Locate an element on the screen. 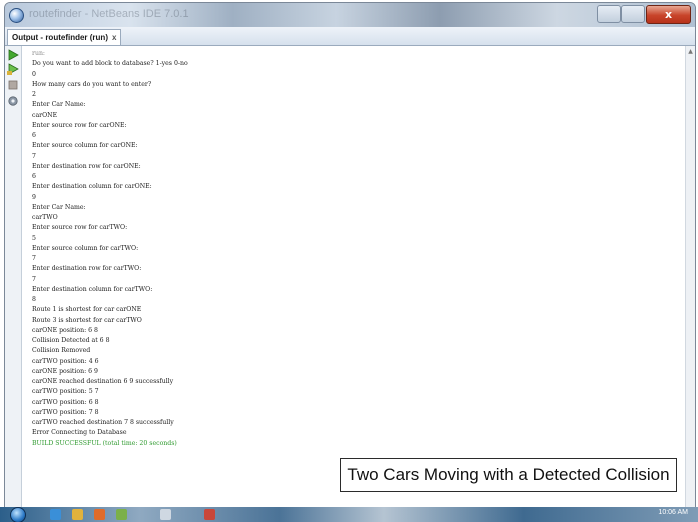 The width and height of the screenshot is (698, 522). close-button: x is located at coordinates (668, 14).